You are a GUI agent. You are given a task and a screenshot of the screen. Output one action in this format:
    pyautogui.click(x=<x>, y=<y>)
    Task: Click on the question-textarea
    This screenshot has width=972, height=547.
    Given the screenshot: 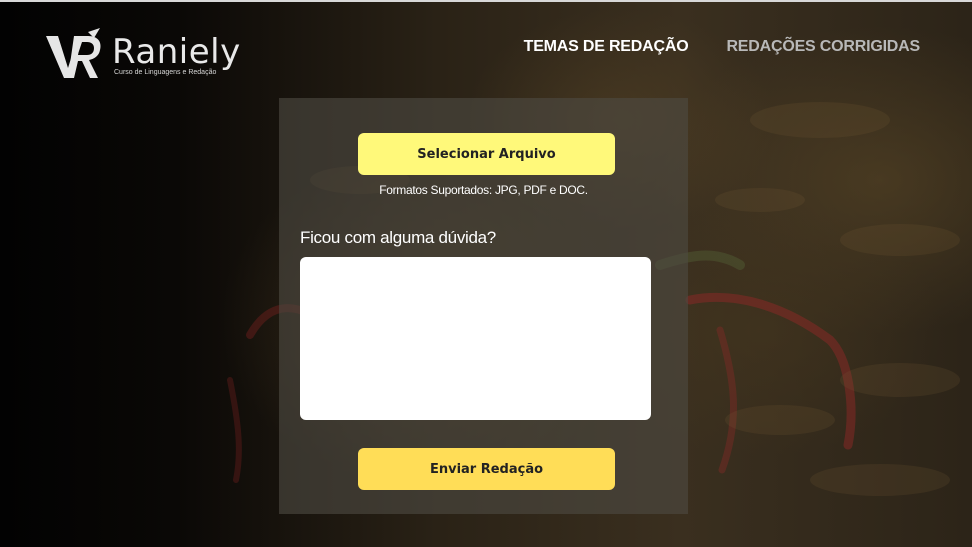 What is the action you would take?
    pyautogui.click(x=475, y=338)
    